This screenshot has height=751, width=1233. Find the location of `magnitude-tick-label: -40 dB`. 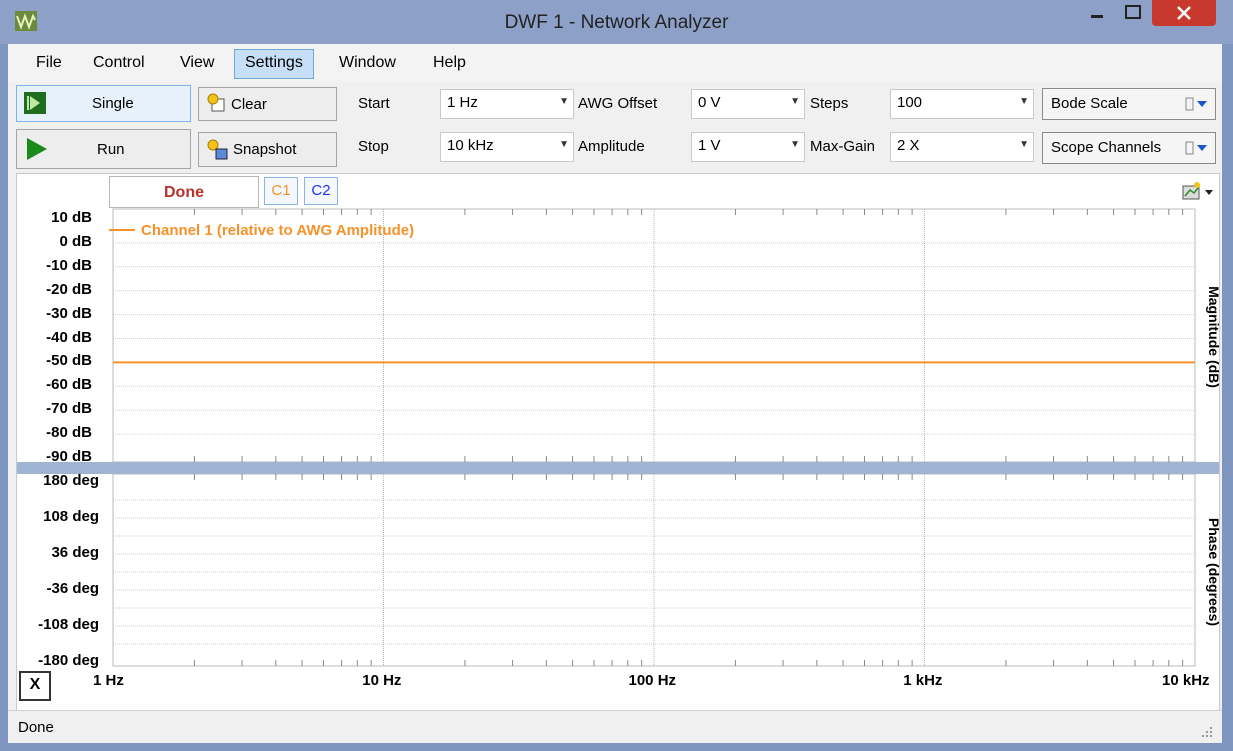

magnitude-tick-label: -40 dB is located at coordinates (69, 337).